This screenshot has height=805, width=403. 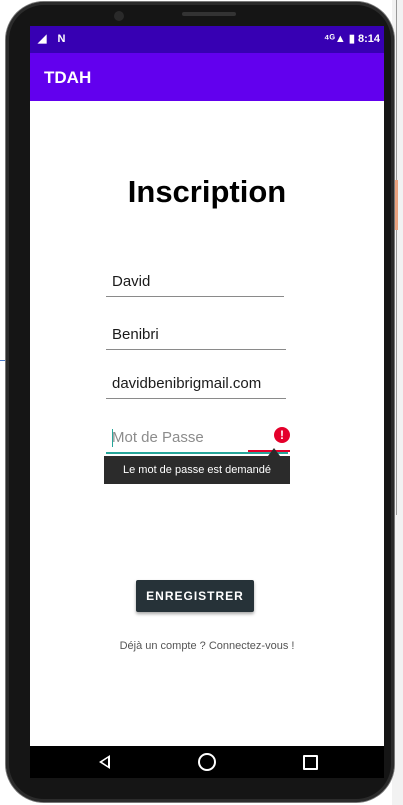 I want to click on login-link: Déjà un compte ? Connectez-vous !, so click(x=207, y=646).